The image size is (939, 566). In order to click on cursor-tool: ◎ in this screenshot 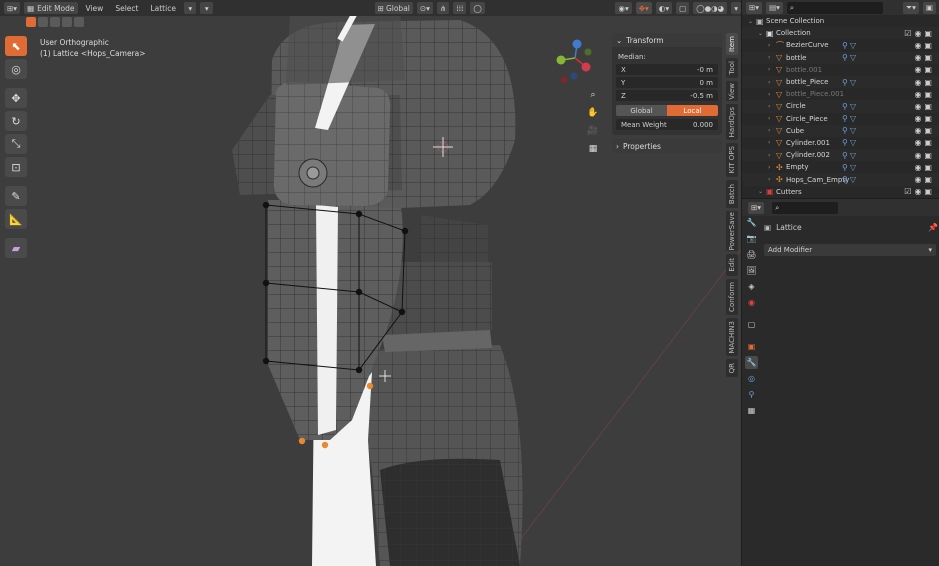, I will do `click(16, 69)`.